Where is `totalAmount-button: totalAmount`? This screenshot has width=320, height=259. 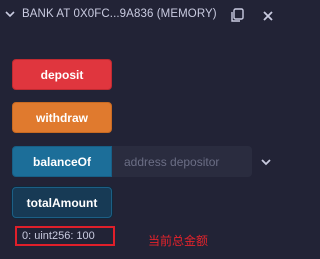 totalAmount-button: totalAmount is located at coordinates (62, 202).